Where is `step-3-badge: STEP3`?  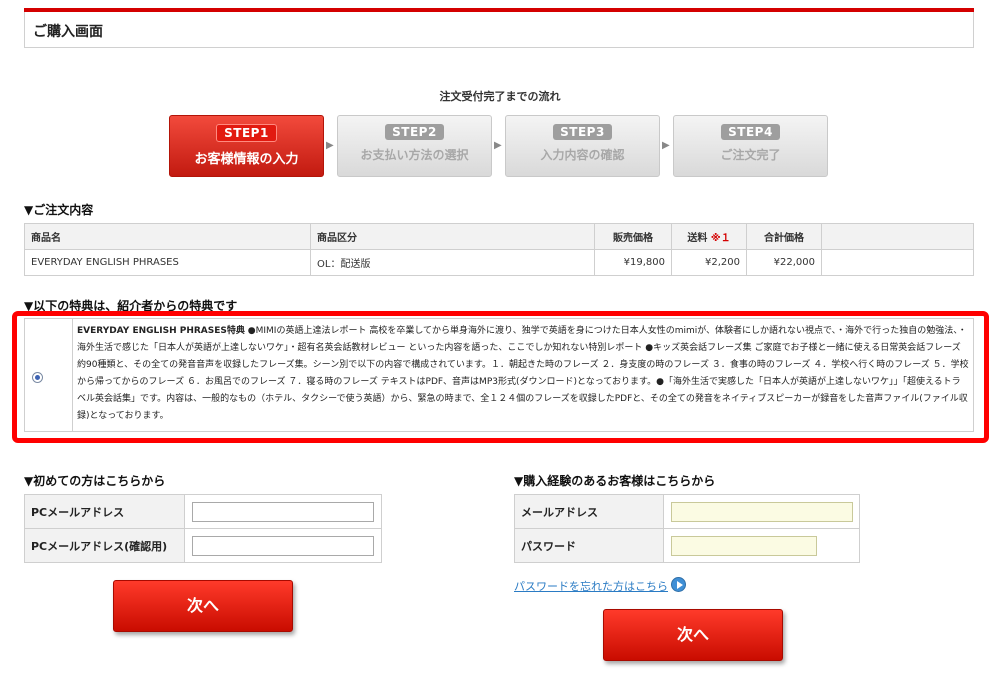
step-3-badge: STEP3 is located at coordinates (582, 132).